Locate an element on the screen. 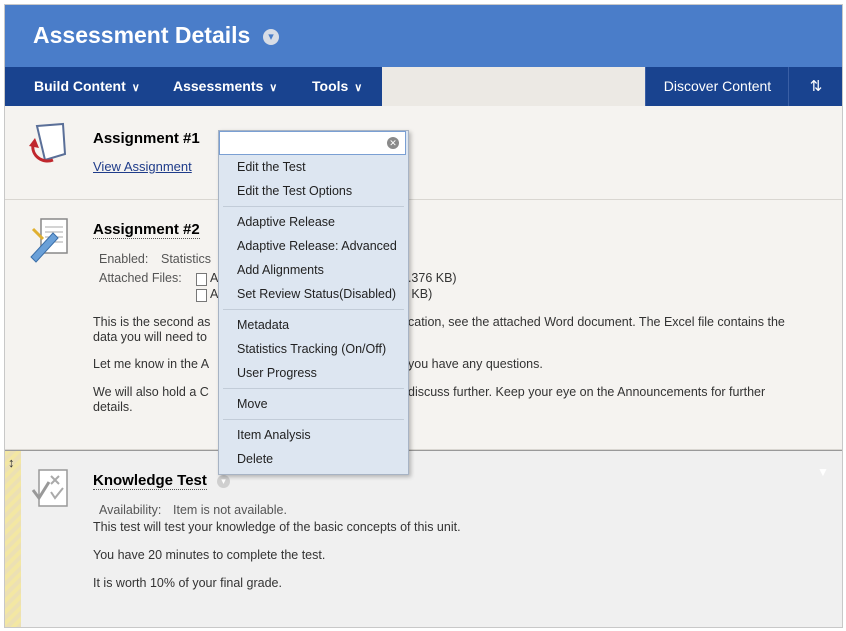  item-title: Knowledge Test is located at coordinates (150, 481).